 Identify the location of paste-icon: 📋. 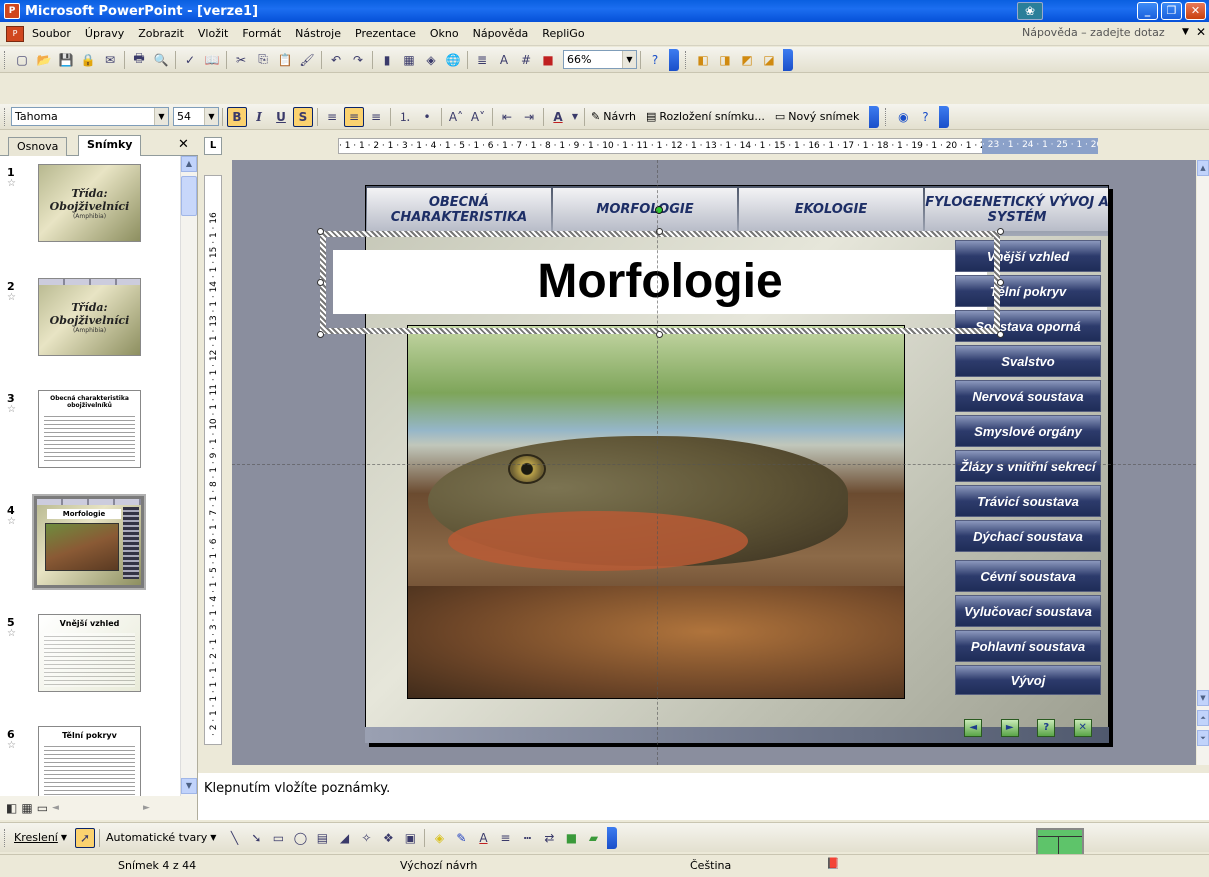
(285, 60).